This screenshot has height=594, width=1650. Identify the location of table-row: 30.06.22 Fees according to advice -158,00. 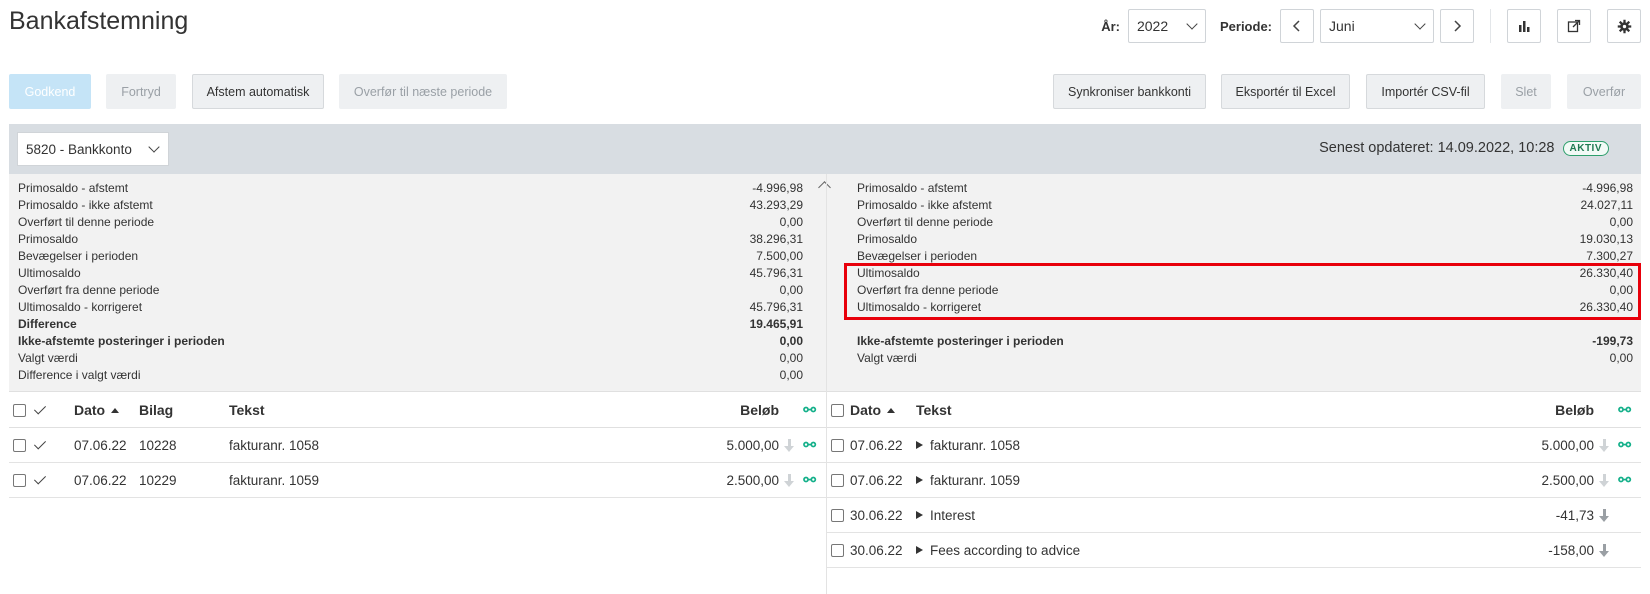
(1234, 550).